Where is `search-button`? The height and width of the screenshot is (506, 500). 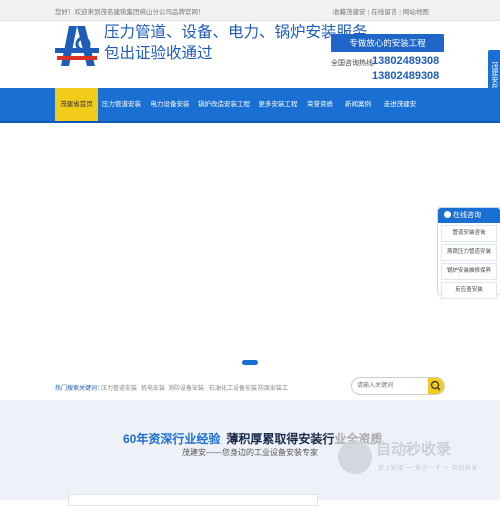 search-button is located at coordinates (436, 386).